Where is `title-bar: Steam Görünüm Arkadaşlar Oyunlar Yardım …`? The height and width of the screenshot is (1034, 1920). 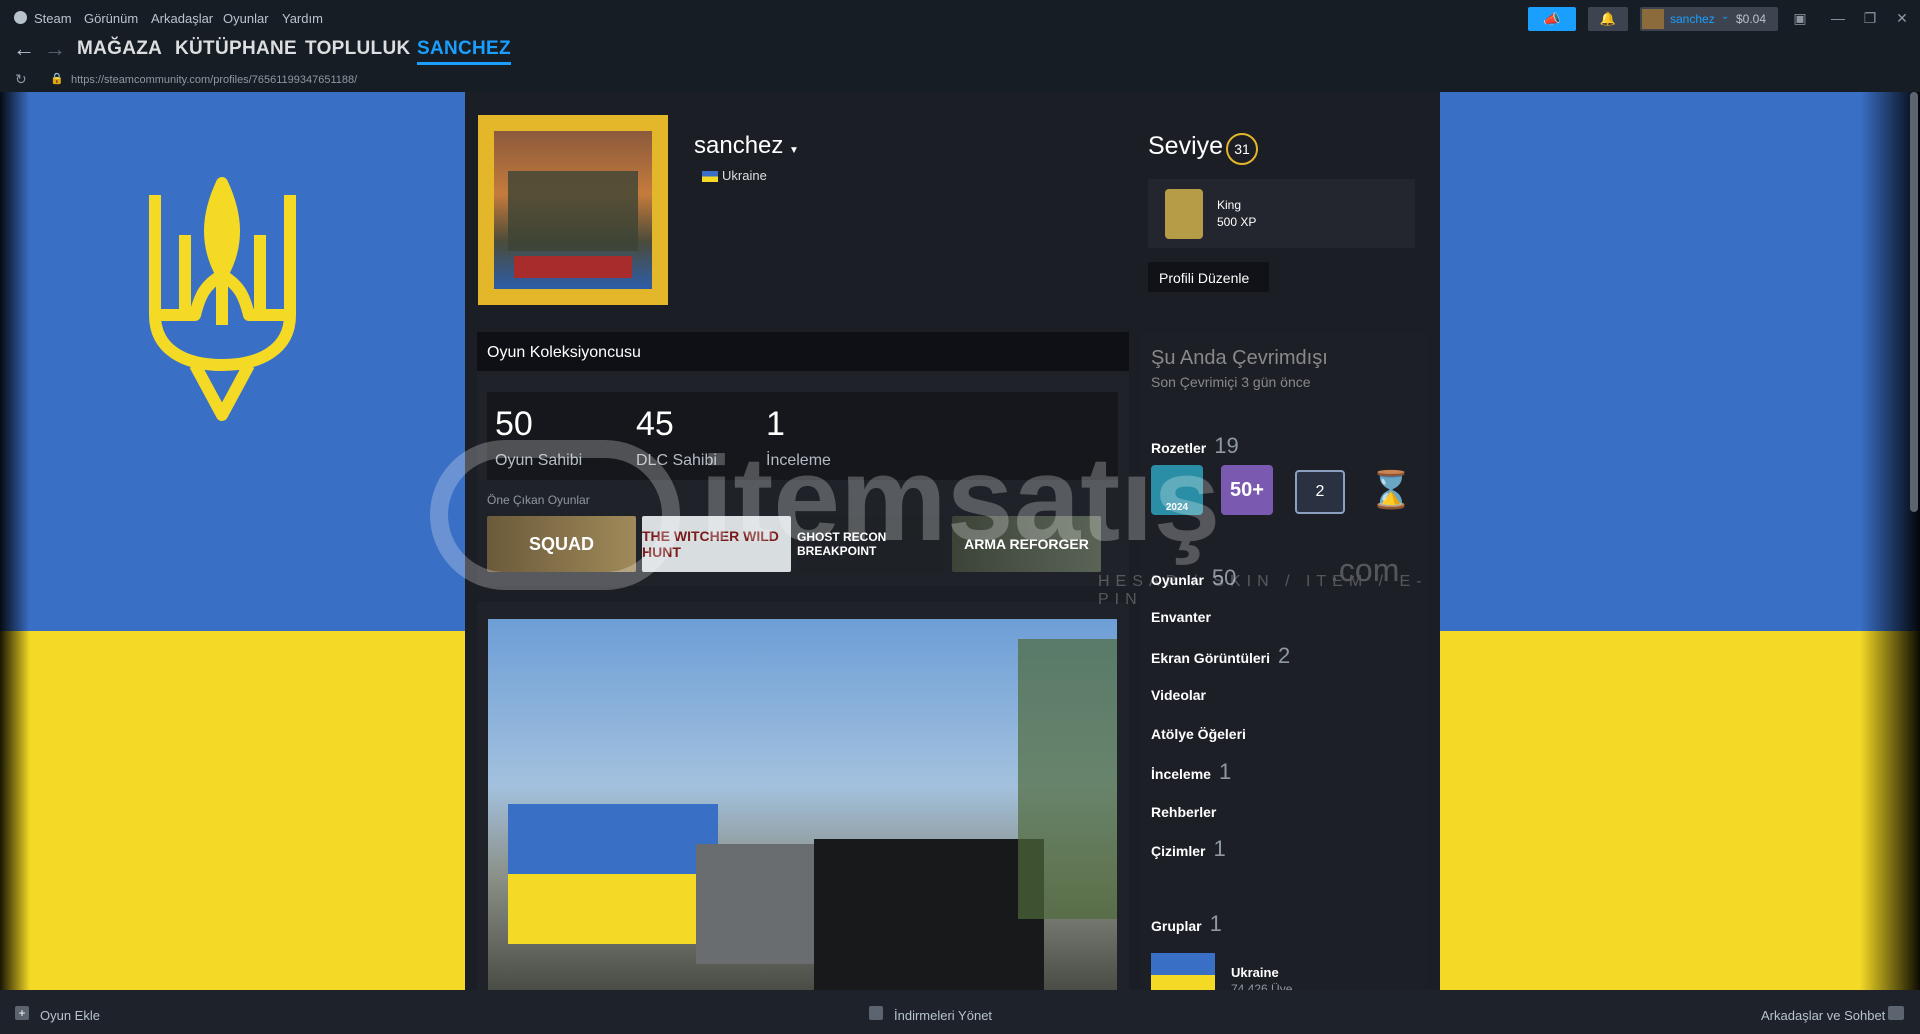
title-bar: Steam Görünüm Arkadaşlar Oyunlar Yardım … is located at coordinates (960, 17).